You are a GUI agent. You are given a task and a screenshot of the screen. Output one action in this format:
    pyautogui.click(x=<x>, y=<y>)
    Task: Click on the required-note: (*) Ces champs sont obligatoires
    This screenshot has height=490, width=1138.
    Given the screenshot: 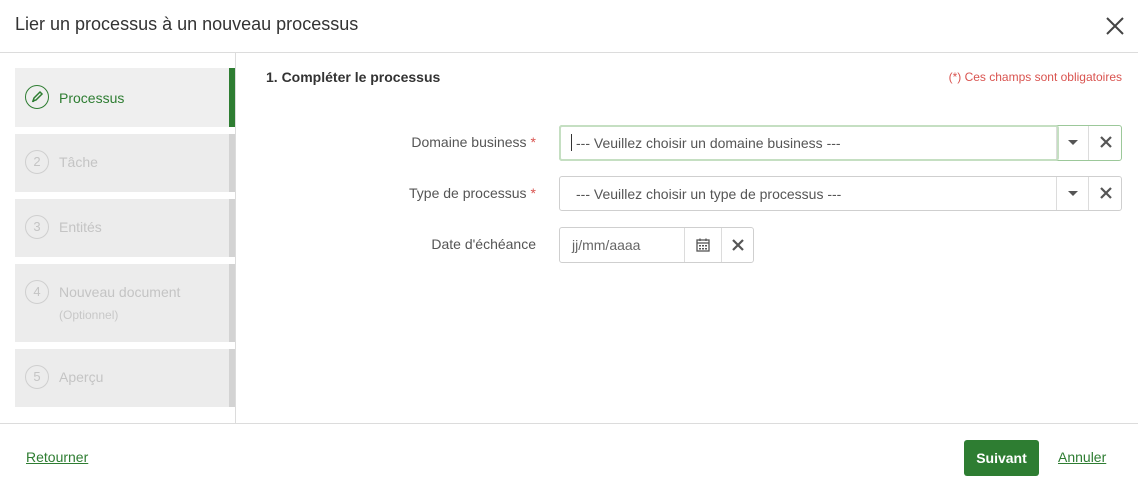 What is the action you would take?
    pyautogui.click(x=1035, y=77)
    